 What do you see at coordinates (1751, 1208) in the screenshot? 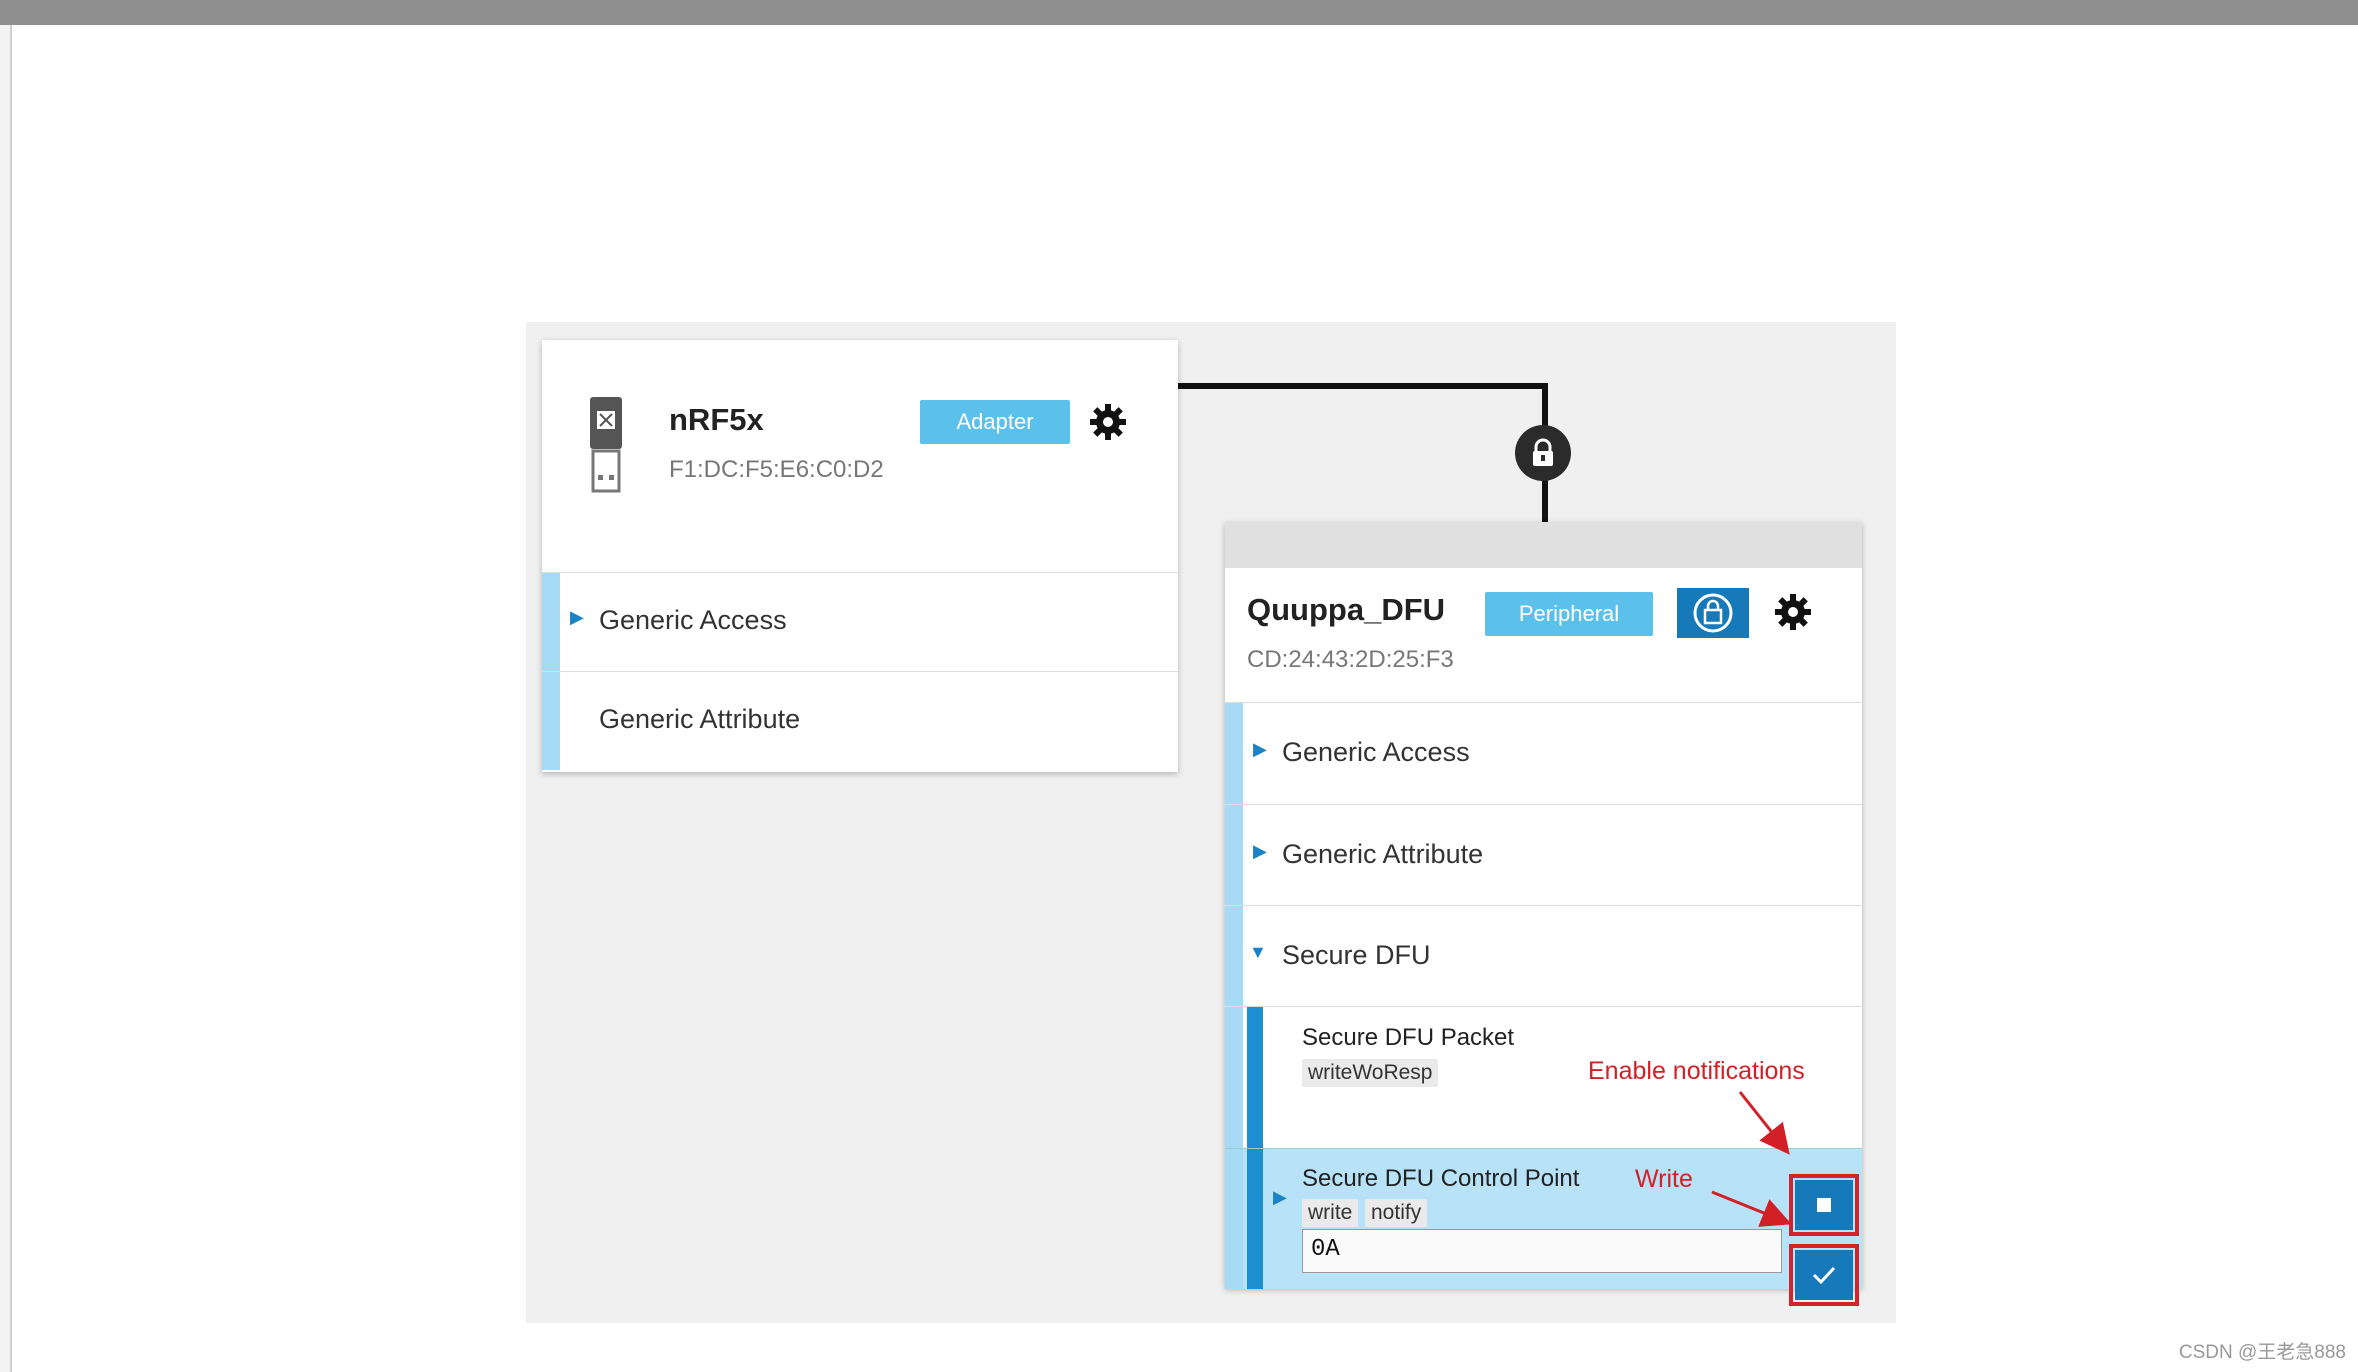
I see `arrow-to-write-button` at bounding box center [1751, 1208].